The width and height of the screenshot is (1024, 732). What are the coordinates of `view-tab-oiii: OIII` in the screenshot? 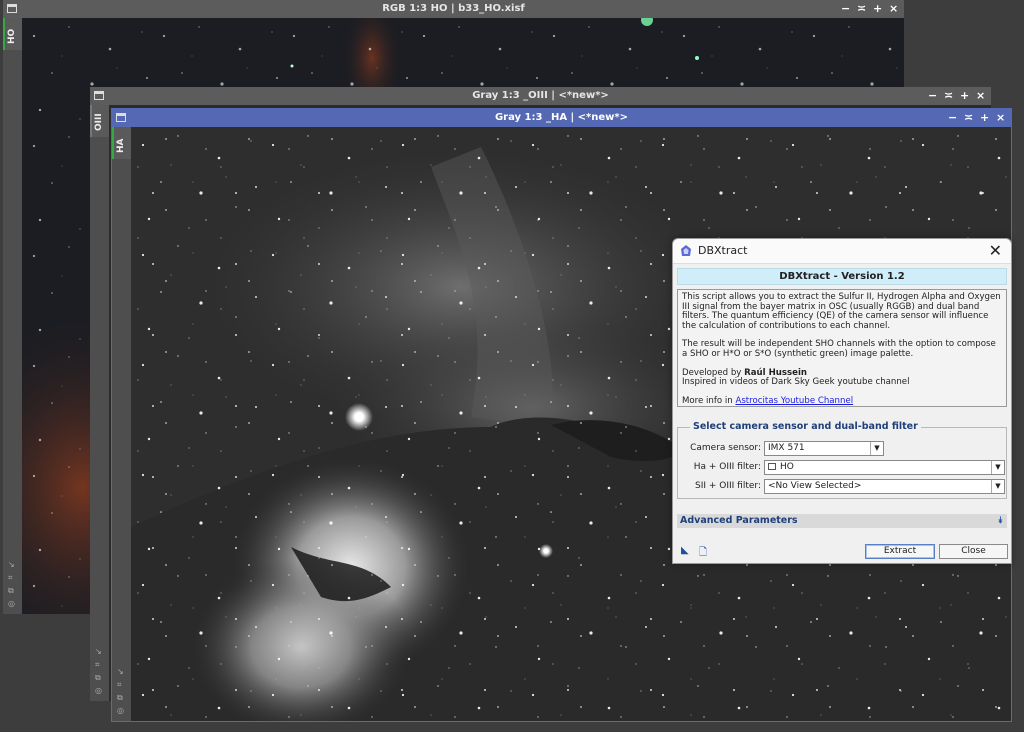 It's located at (99, 121).